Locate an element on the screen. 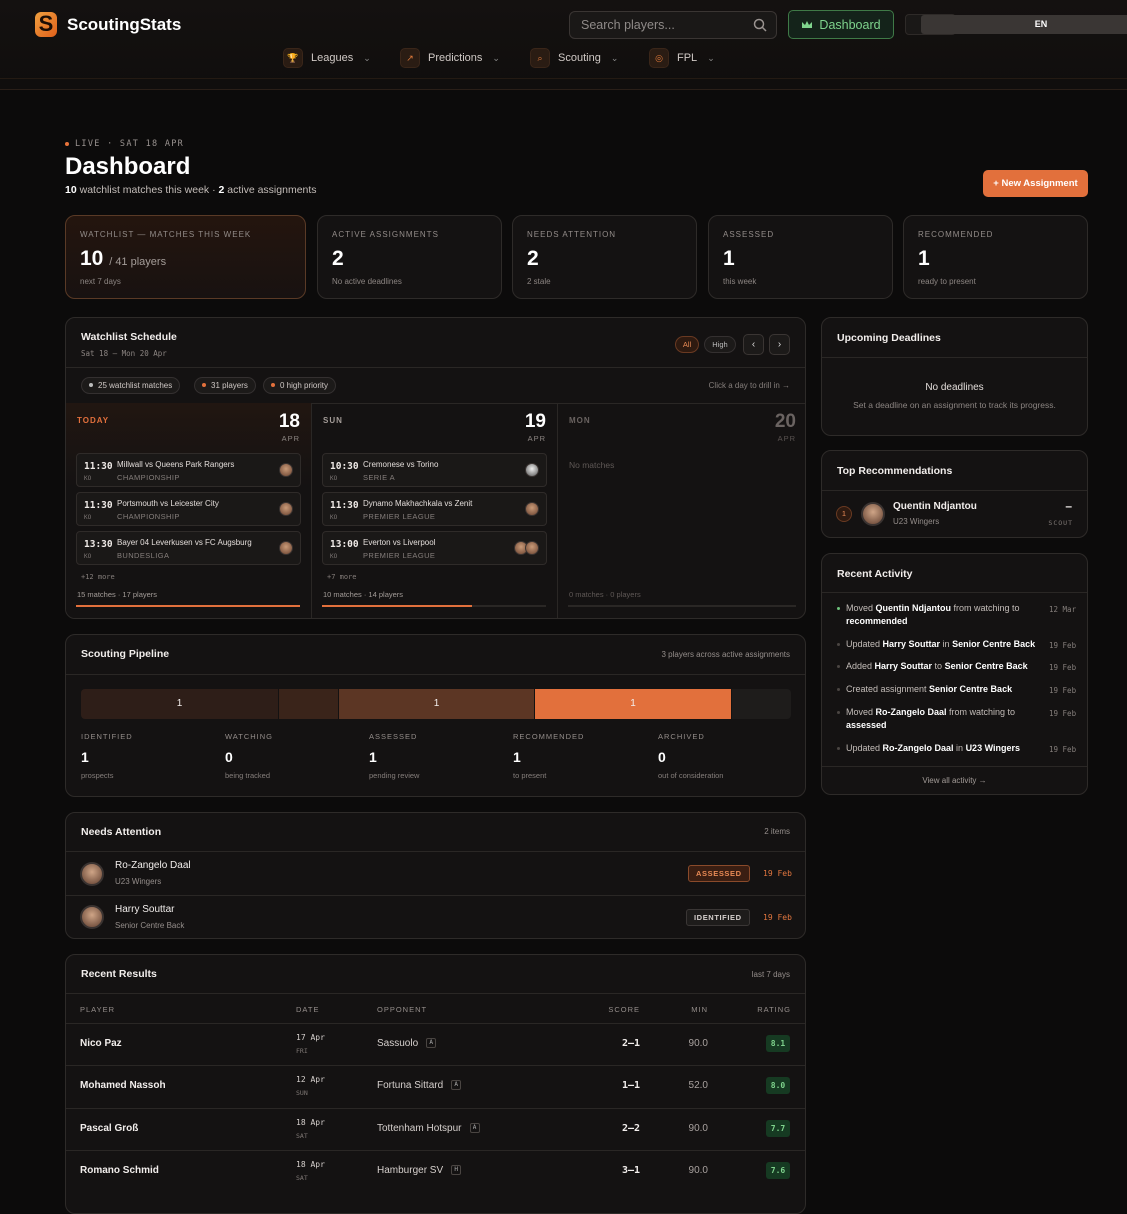 Image resolution: width=1127 pixels, height=1214 pixels. stat-recommended: Recommended 1 ready to present is located at coordinates (995, 257).